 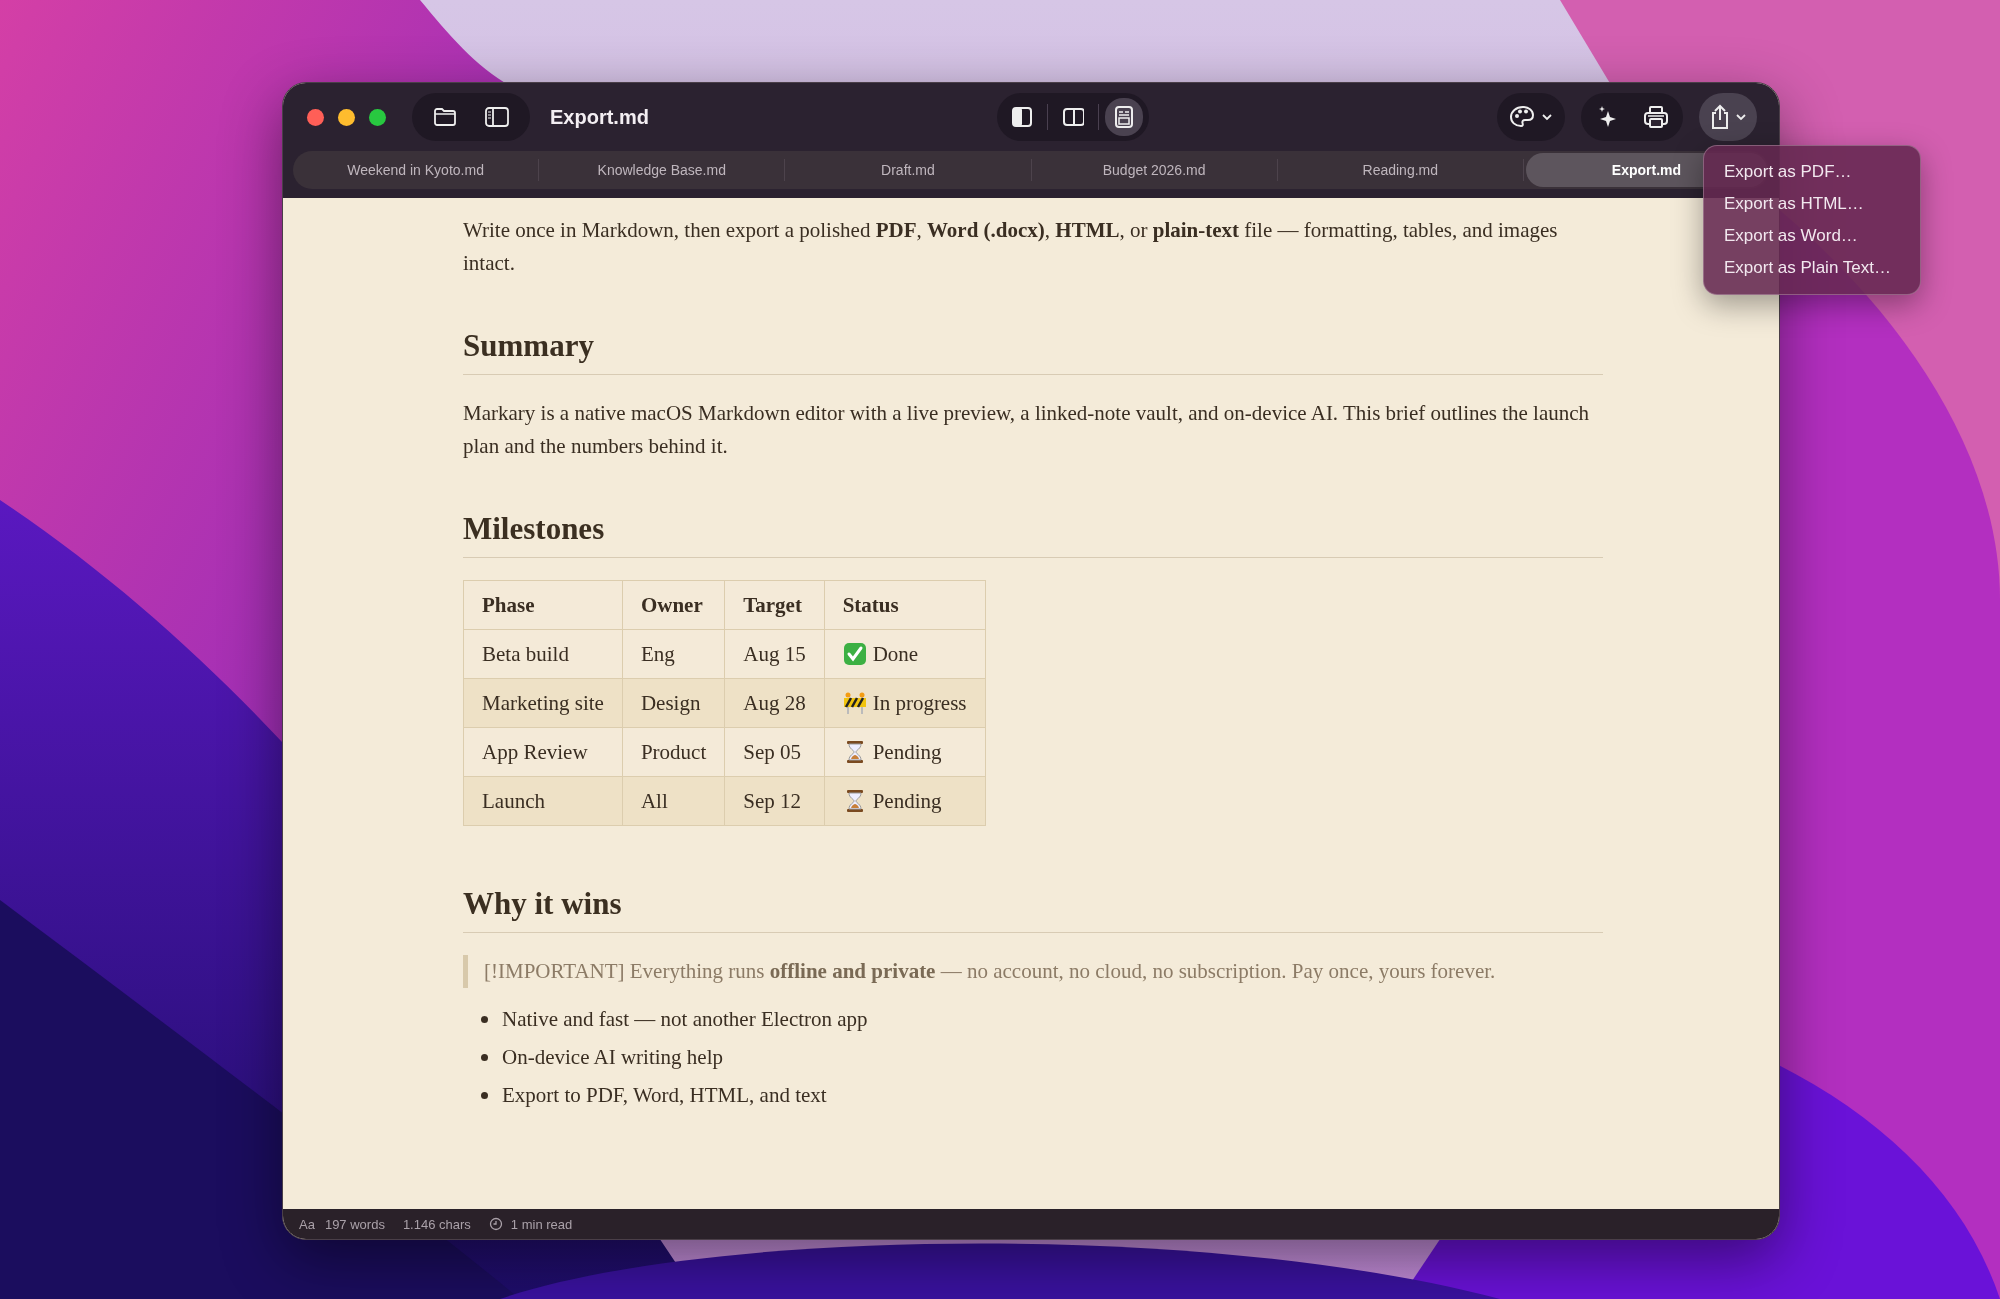 I want to click on tab: Weekend in Kyoto.md, so click(x=416, y=170).